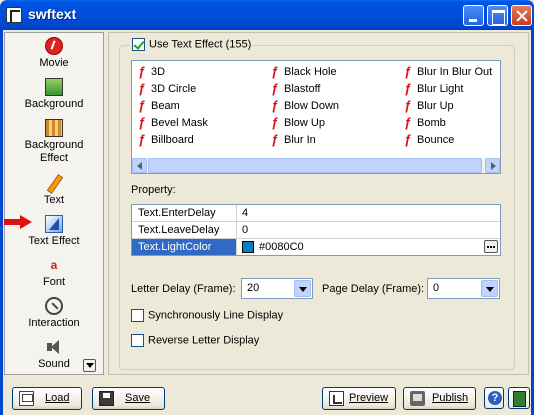 This screenshot has width=534, height=415. Describe the element at coordinates (183, 289) in the screenshot. I see `letter-delay-label: Letter Delay (Frame):` at that location.